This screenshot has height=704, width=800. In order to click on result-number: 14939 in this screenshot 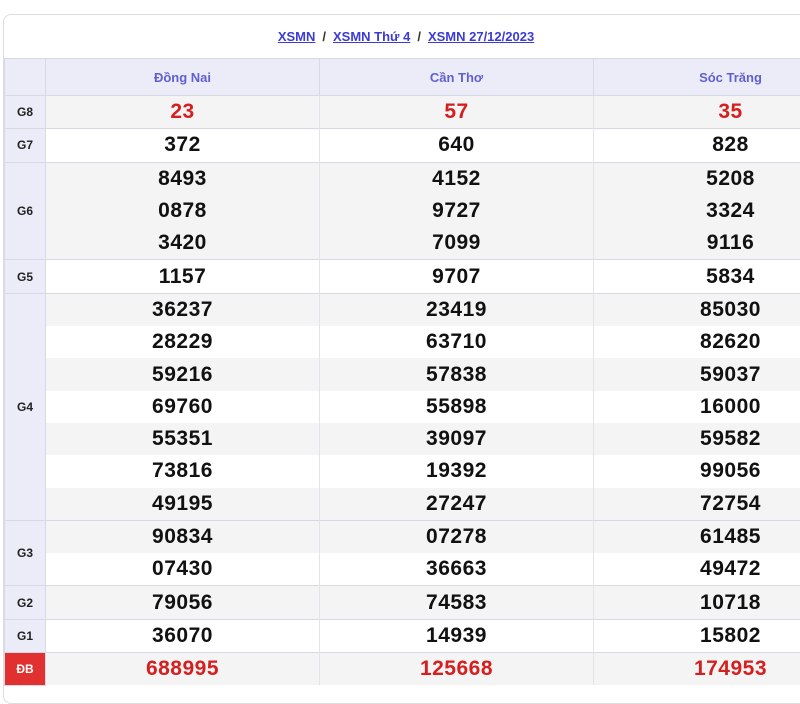, I will do `click(457, 635)`.